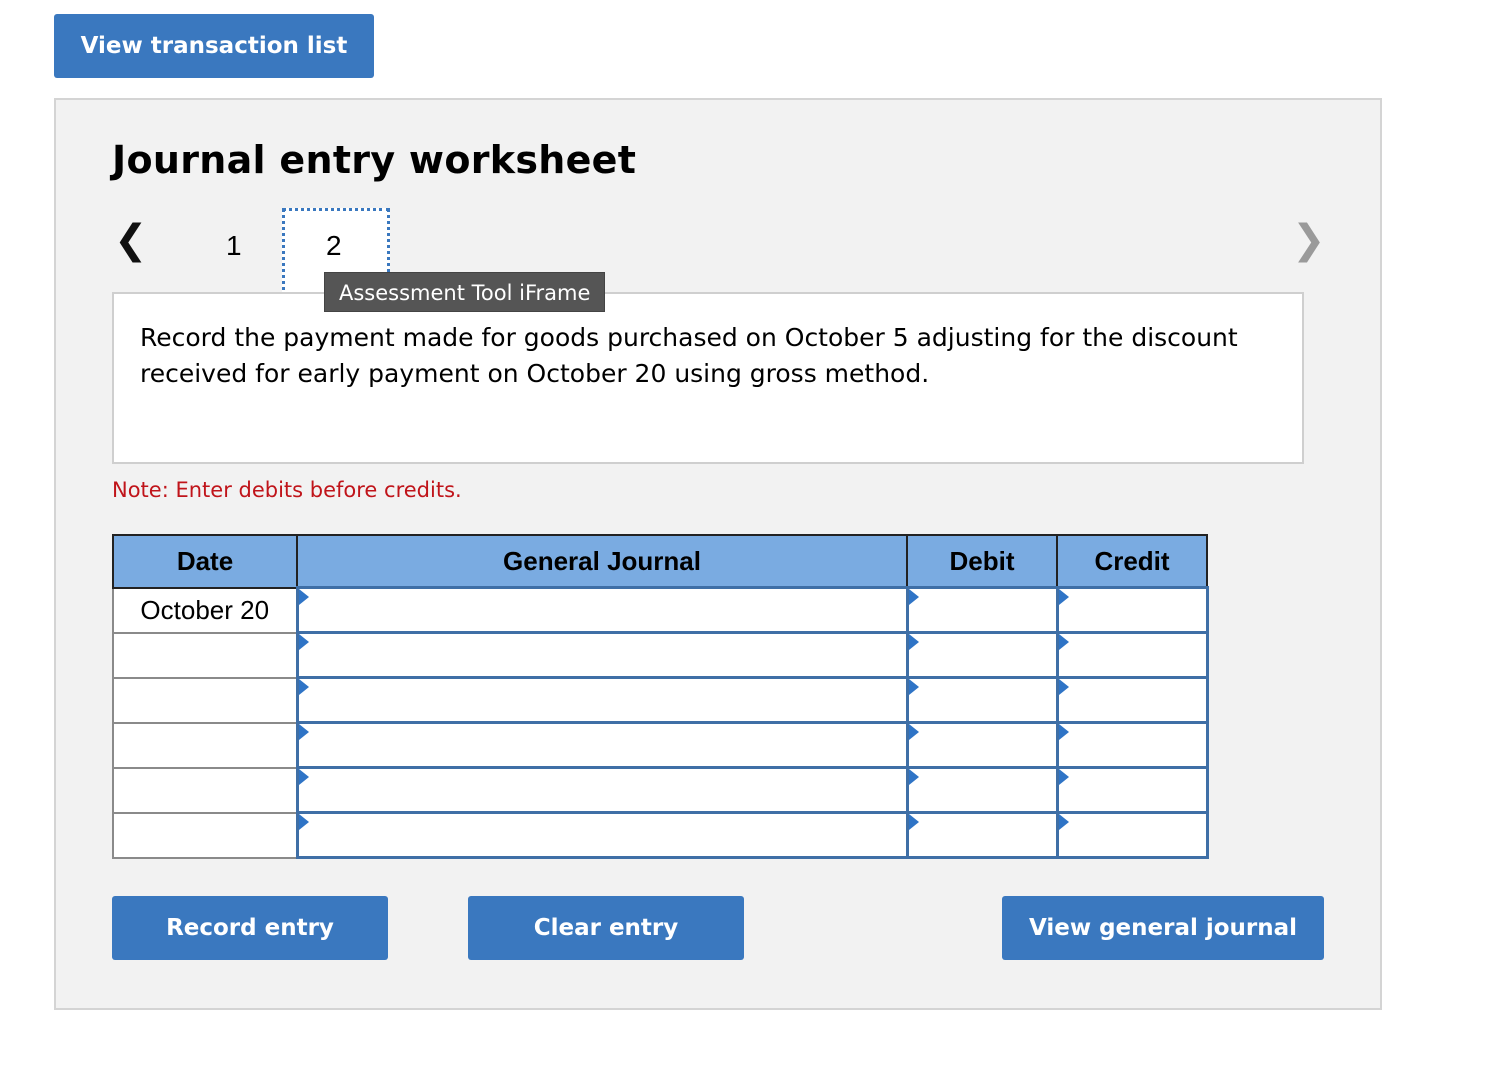 Image resolution: width=1506 pixels, height=1078 pixels. I want to click on date-cell: October 20, so click(205, 610).